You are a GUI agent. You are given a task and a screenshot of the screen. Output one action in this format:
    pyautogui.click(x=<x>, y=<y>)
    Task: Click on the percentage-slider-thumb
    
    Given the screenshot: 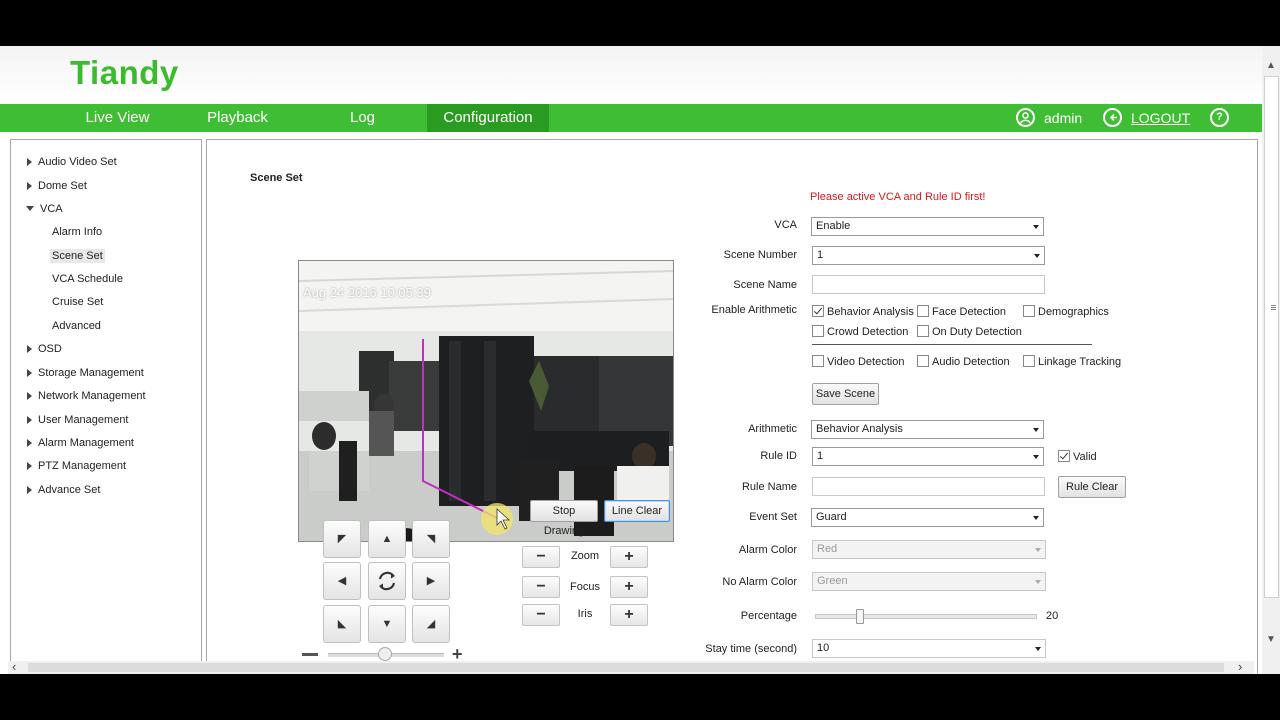 What is the action you would take?
    pyautogui.click(x=860, y=616)
    